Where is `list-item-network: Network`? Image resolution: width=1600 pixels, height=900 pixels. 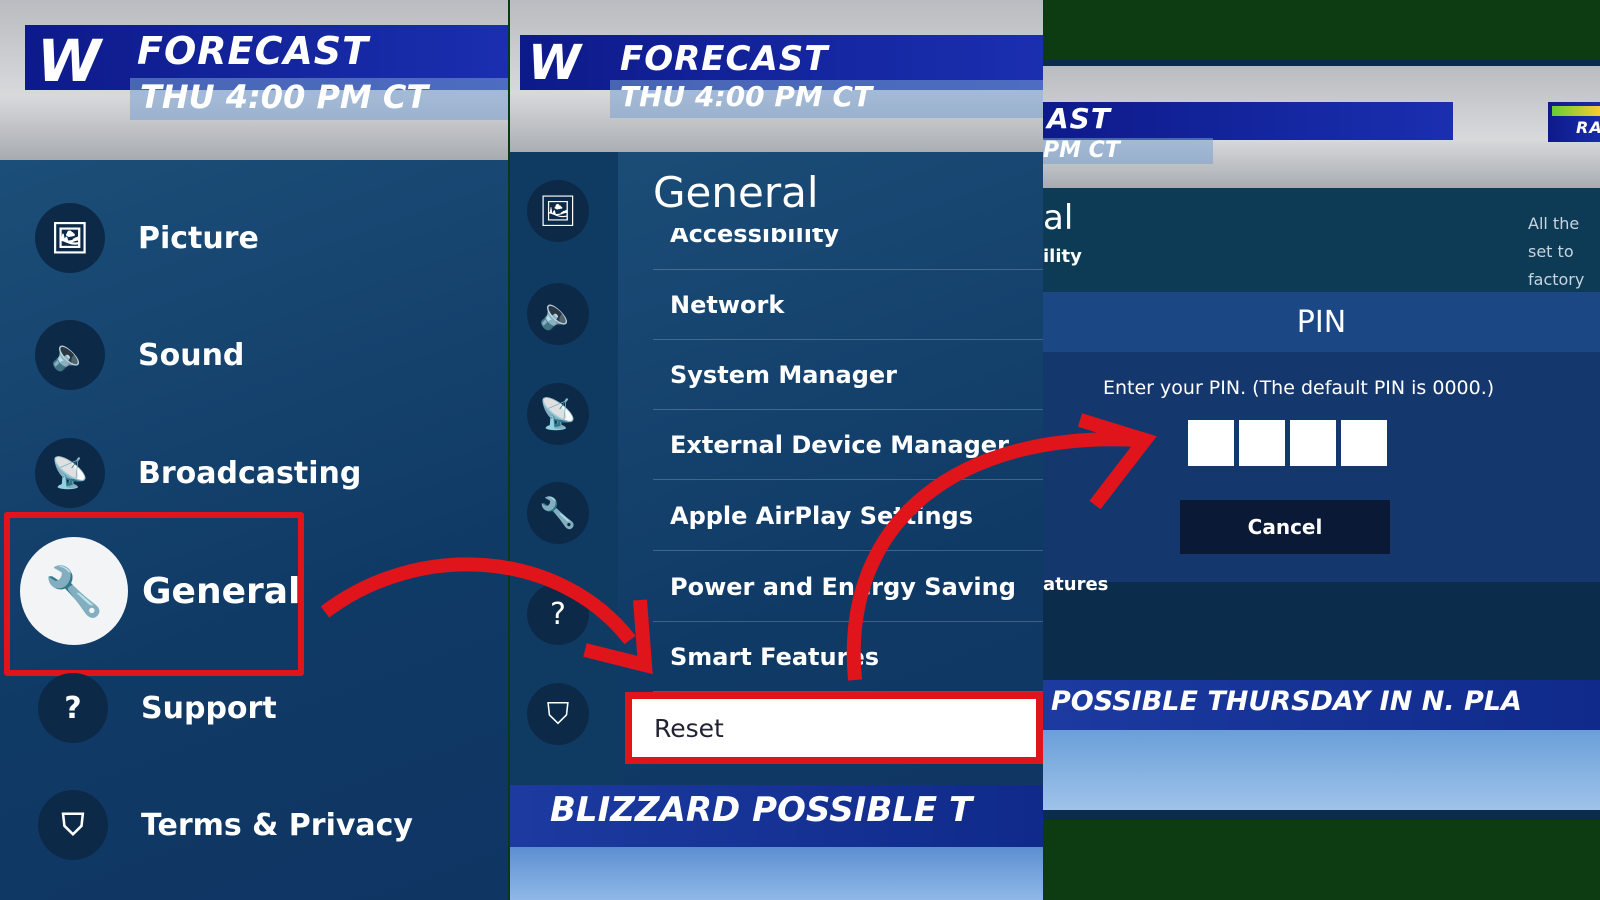
list-item-network: Network is located at coordinates (848, 305).